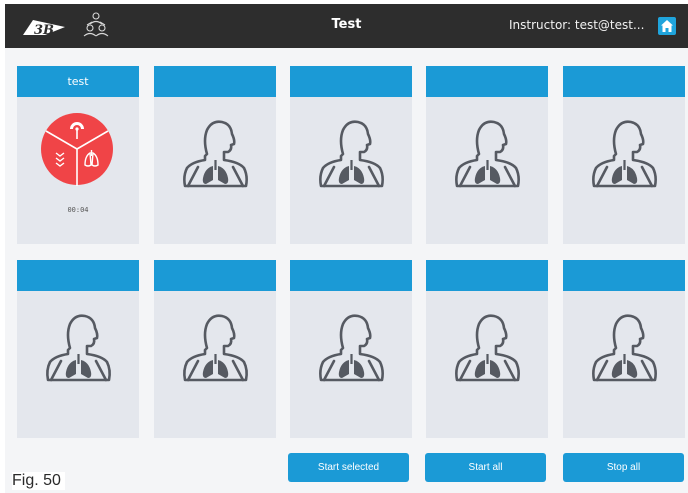 Image resolution: width=688 pixels, height=493 pixels. What do you see at coordinates (78, 210) in the screenshot?
I see `session-timer: 00:04` at bounding box center [78, 210].